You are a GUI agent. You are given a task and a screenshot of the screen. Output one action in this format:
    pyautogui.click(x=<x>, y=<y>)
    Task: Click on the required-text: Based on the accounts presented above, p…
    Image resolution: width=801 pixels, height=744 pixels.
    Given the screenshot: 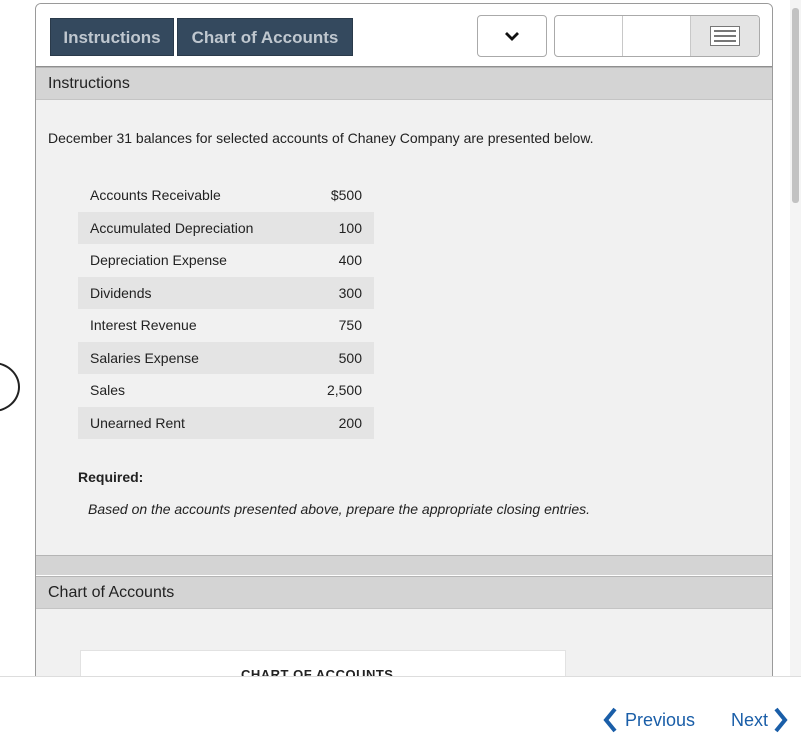 What is the action you would take?
    pyautogui.click(x=339, y=509)
    